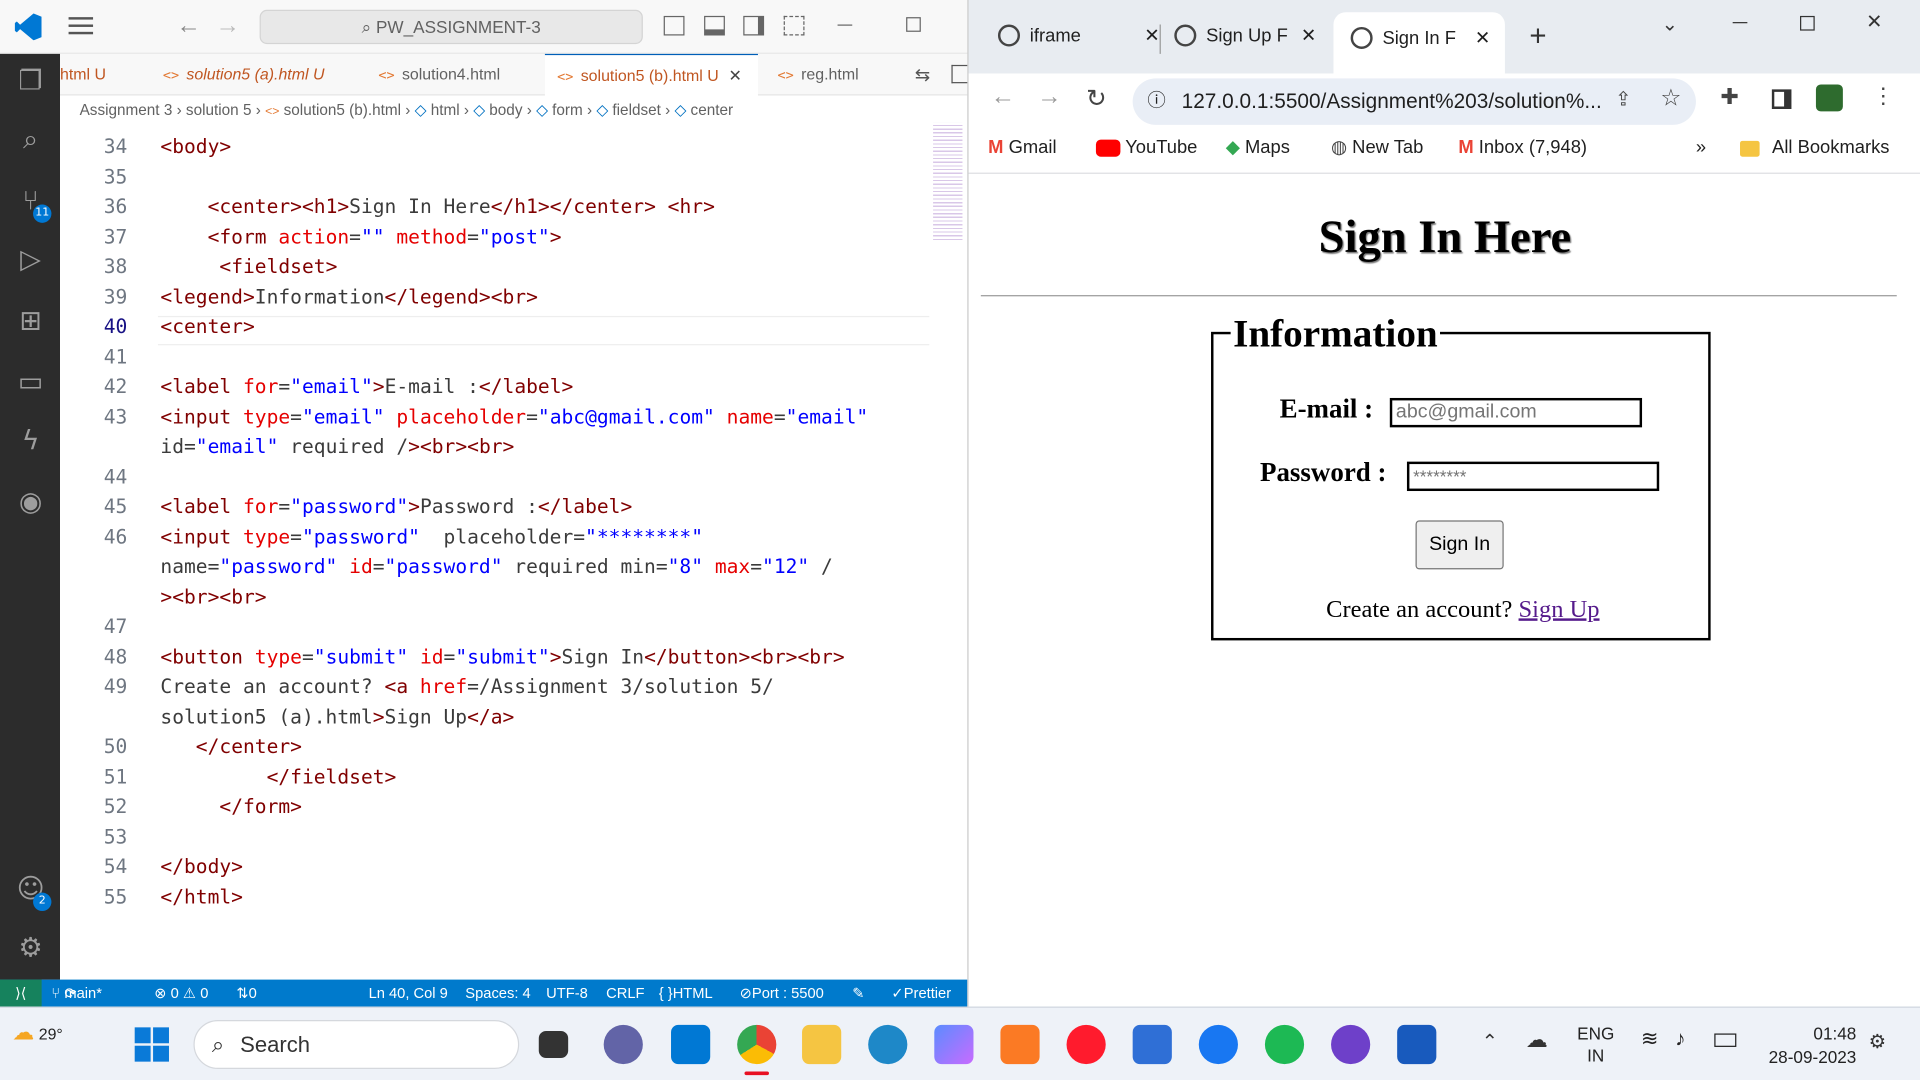 The width and height of the screenshot is (1920, 1080). What do you see at coordinates (822, 1044) in the screenshot?
I see `file-explorer-icon` at bounding box center [822, 1044].